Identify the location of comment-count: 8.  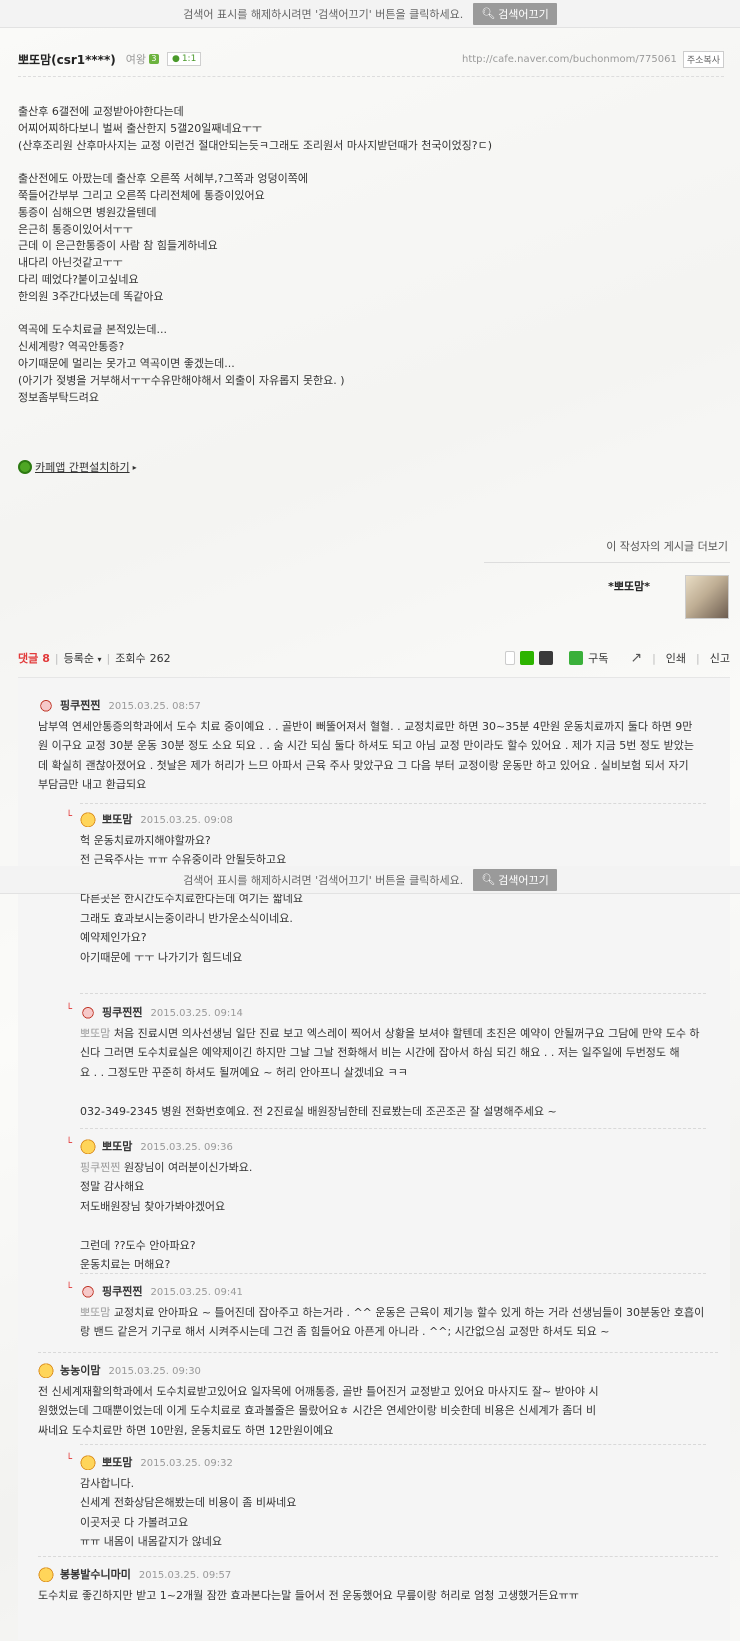
(46, 658).